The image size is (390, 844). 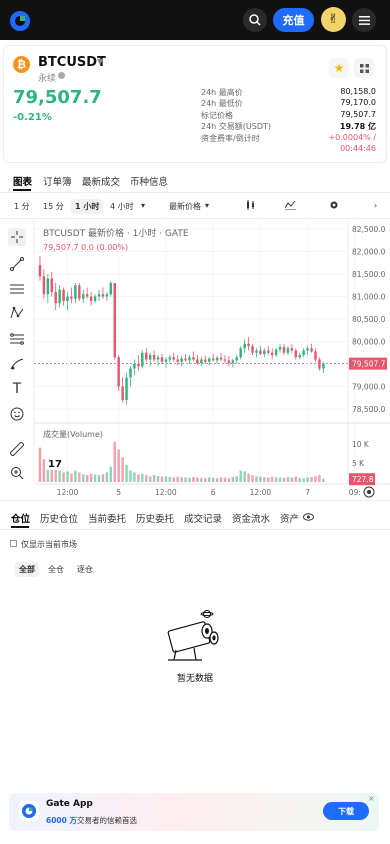 I want to click on y-tick-label: 81,000.0, so click(x=369, y=297).